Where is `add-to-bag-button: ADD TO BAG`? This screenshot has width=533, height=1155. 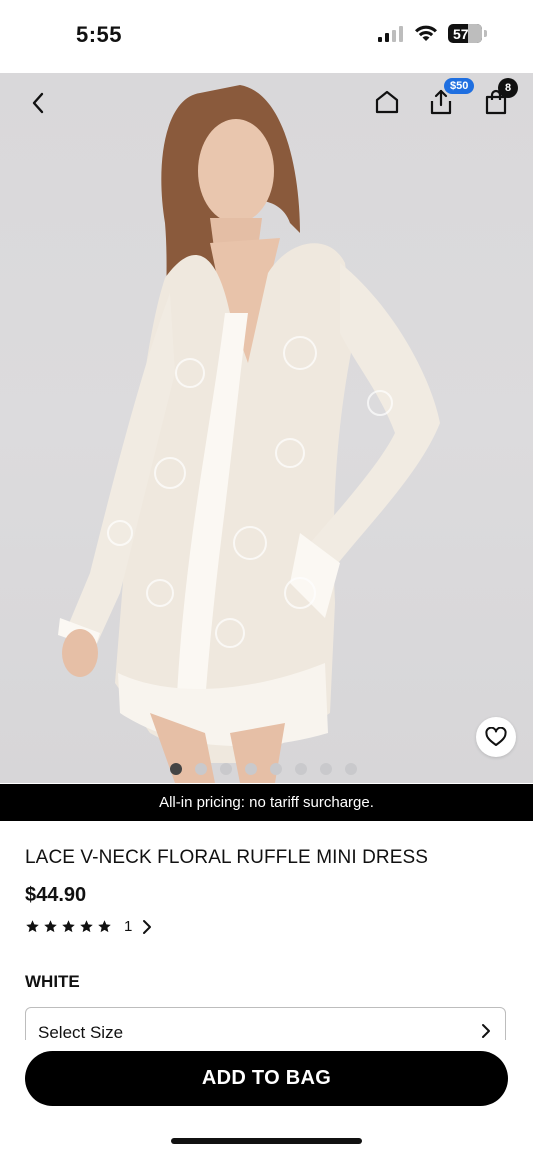
add-to-bag-button: ADD TO BAG is located at coordinates (266, 1078).